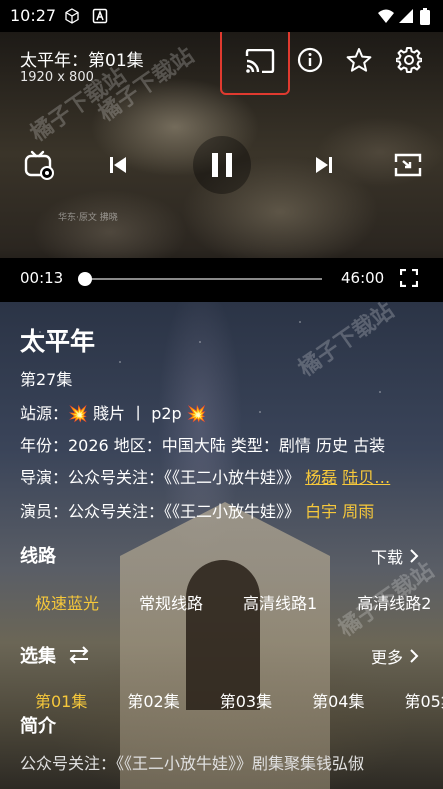  I want to click on battery-icon, so click(425, 16).